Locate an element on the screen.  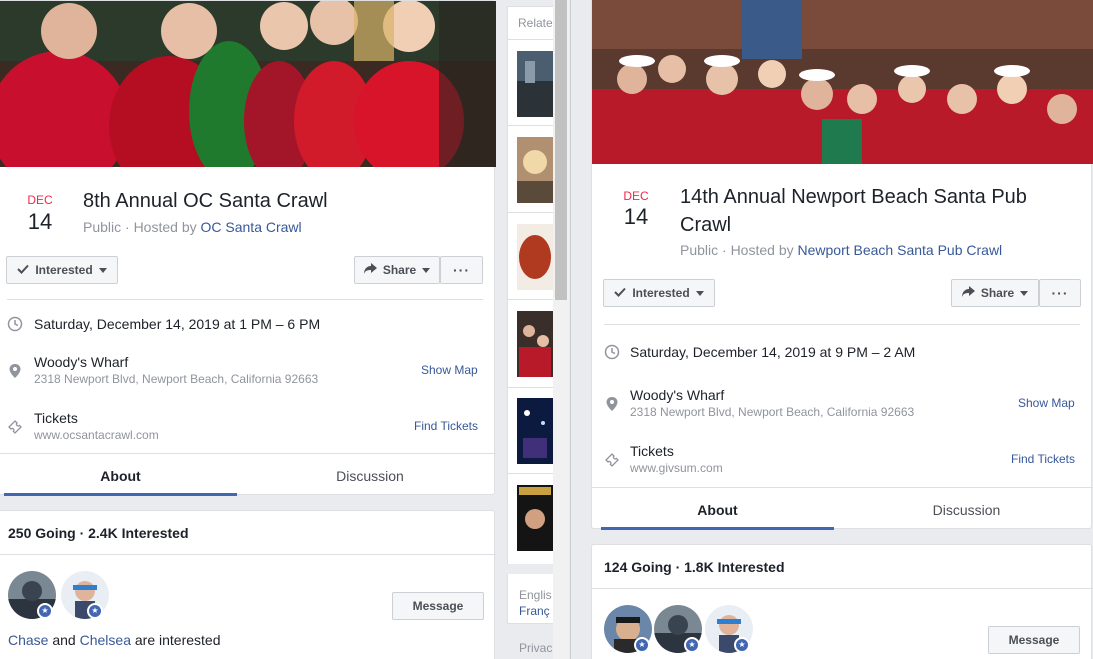
event-title-line: Crawl is located at coordinates (706, 225).